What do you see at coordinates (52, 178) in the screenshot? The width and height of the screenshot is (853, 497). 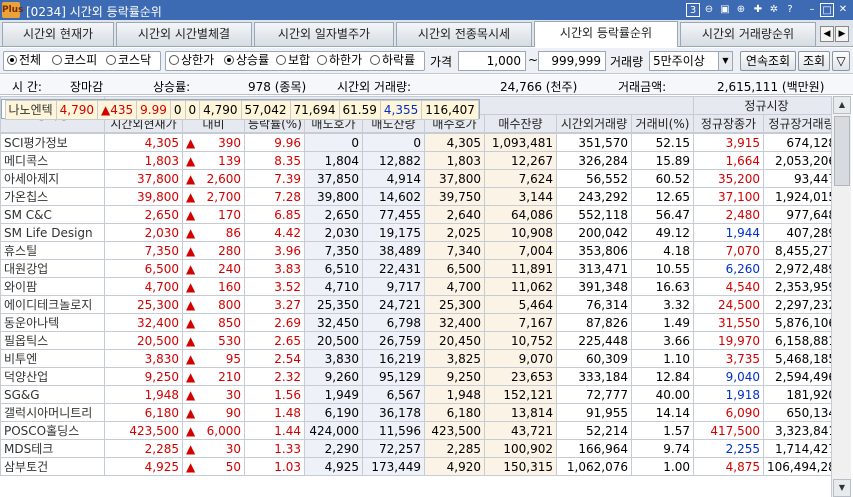 I see `cell-stock-name: 아세아제지` at bounding box center [52, 178].